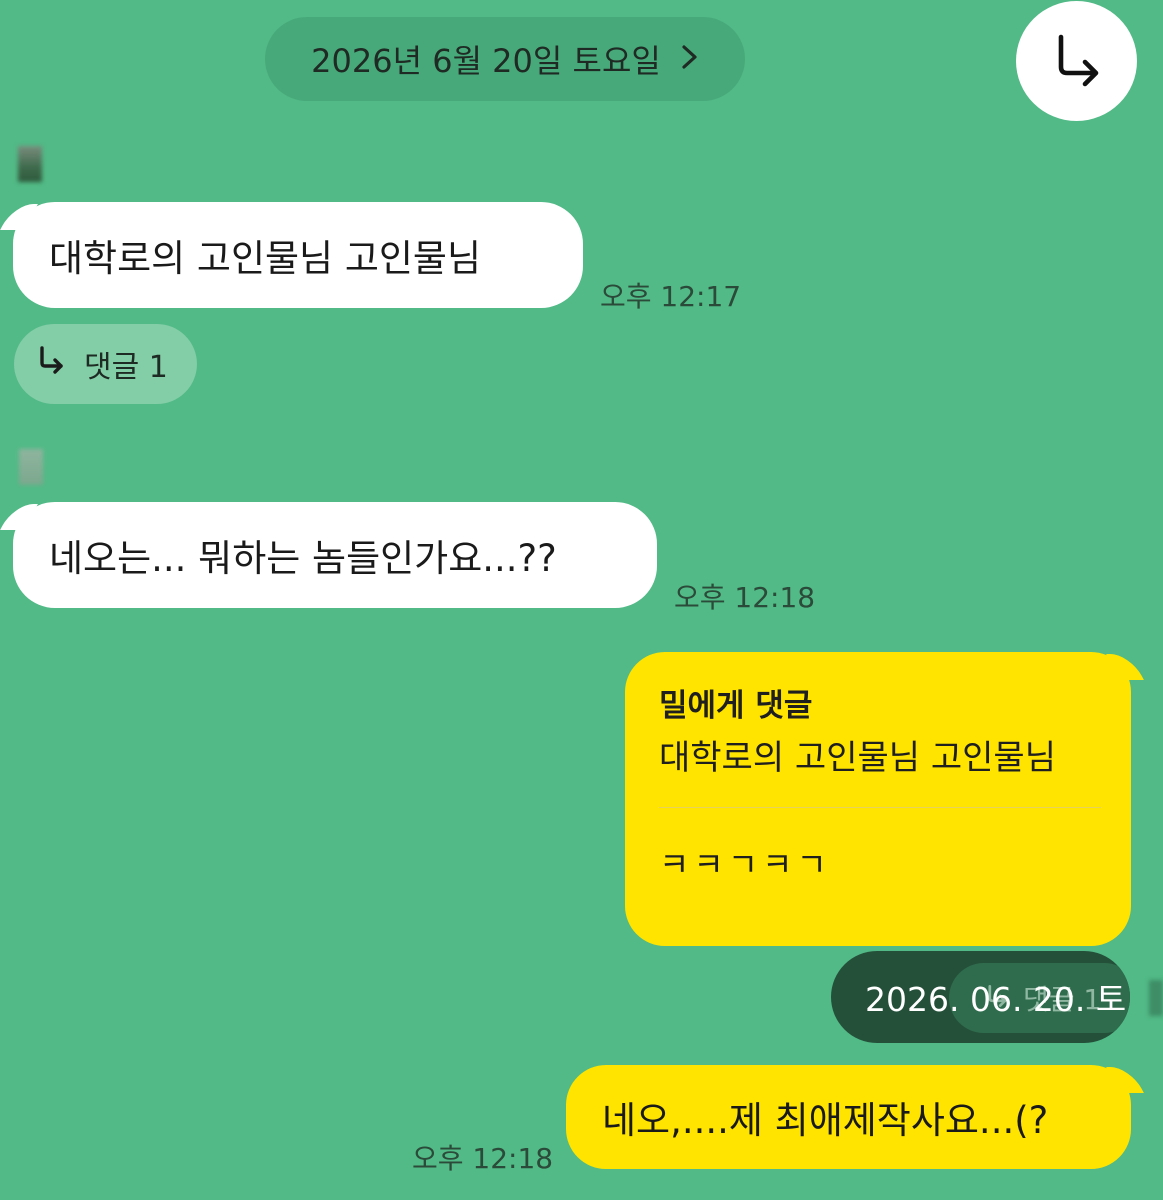 The height and width of the screenshot is (1200, 1163). Describe the element at coordinates (126, 367) in the screenshot. I see `reply-count-label: 댓글 1` at that location.